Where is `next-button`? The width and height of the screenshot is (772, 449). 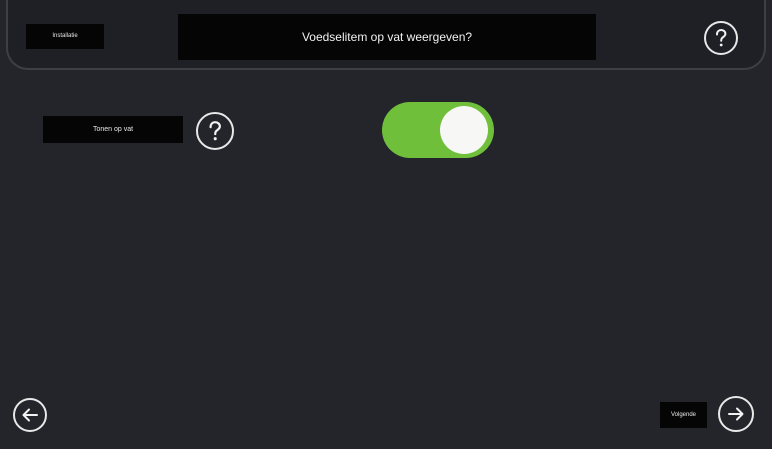
next-button is located at coordinates (736, 414).